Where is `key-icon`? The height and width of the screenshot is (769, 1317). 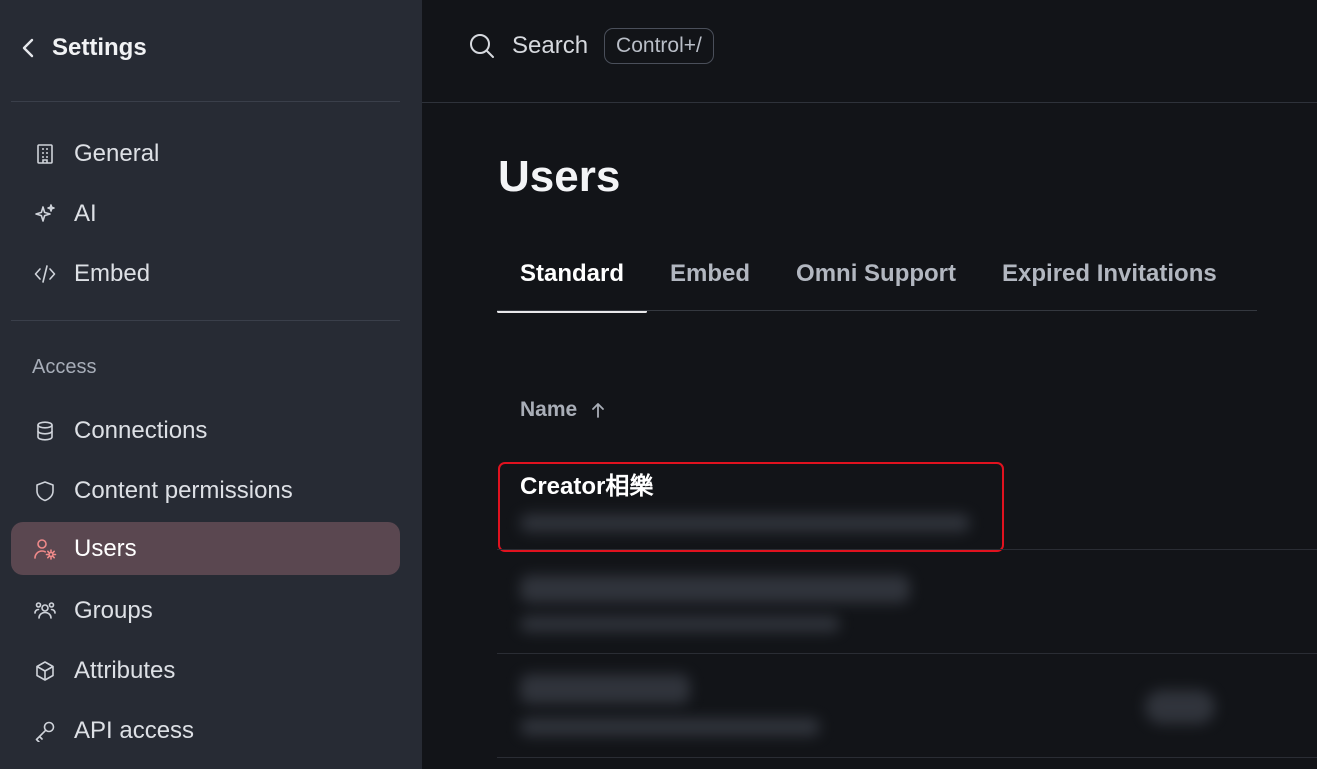 key-icon is located at coordinates (45, 731).